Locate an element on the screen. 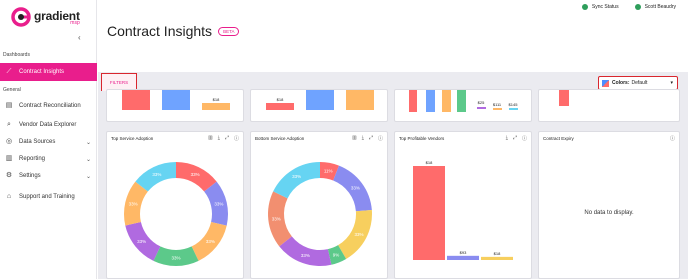  card-tools: ⓘ is located at coordinates (672, 138).